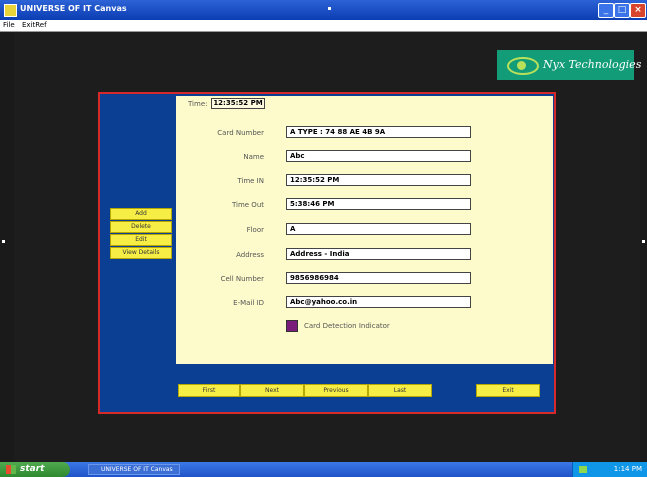  What do you see at coordinates (378, 156) in the screenshot?
I see `name-field: Abc` at bounding box center [378, 156].